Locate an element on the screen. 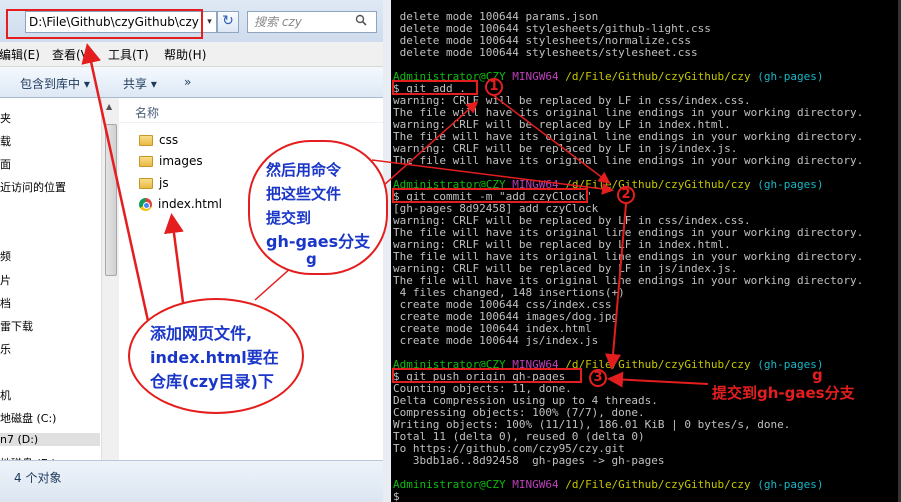  nav-scrollbar-thumb is located at coordinates (111, 200).